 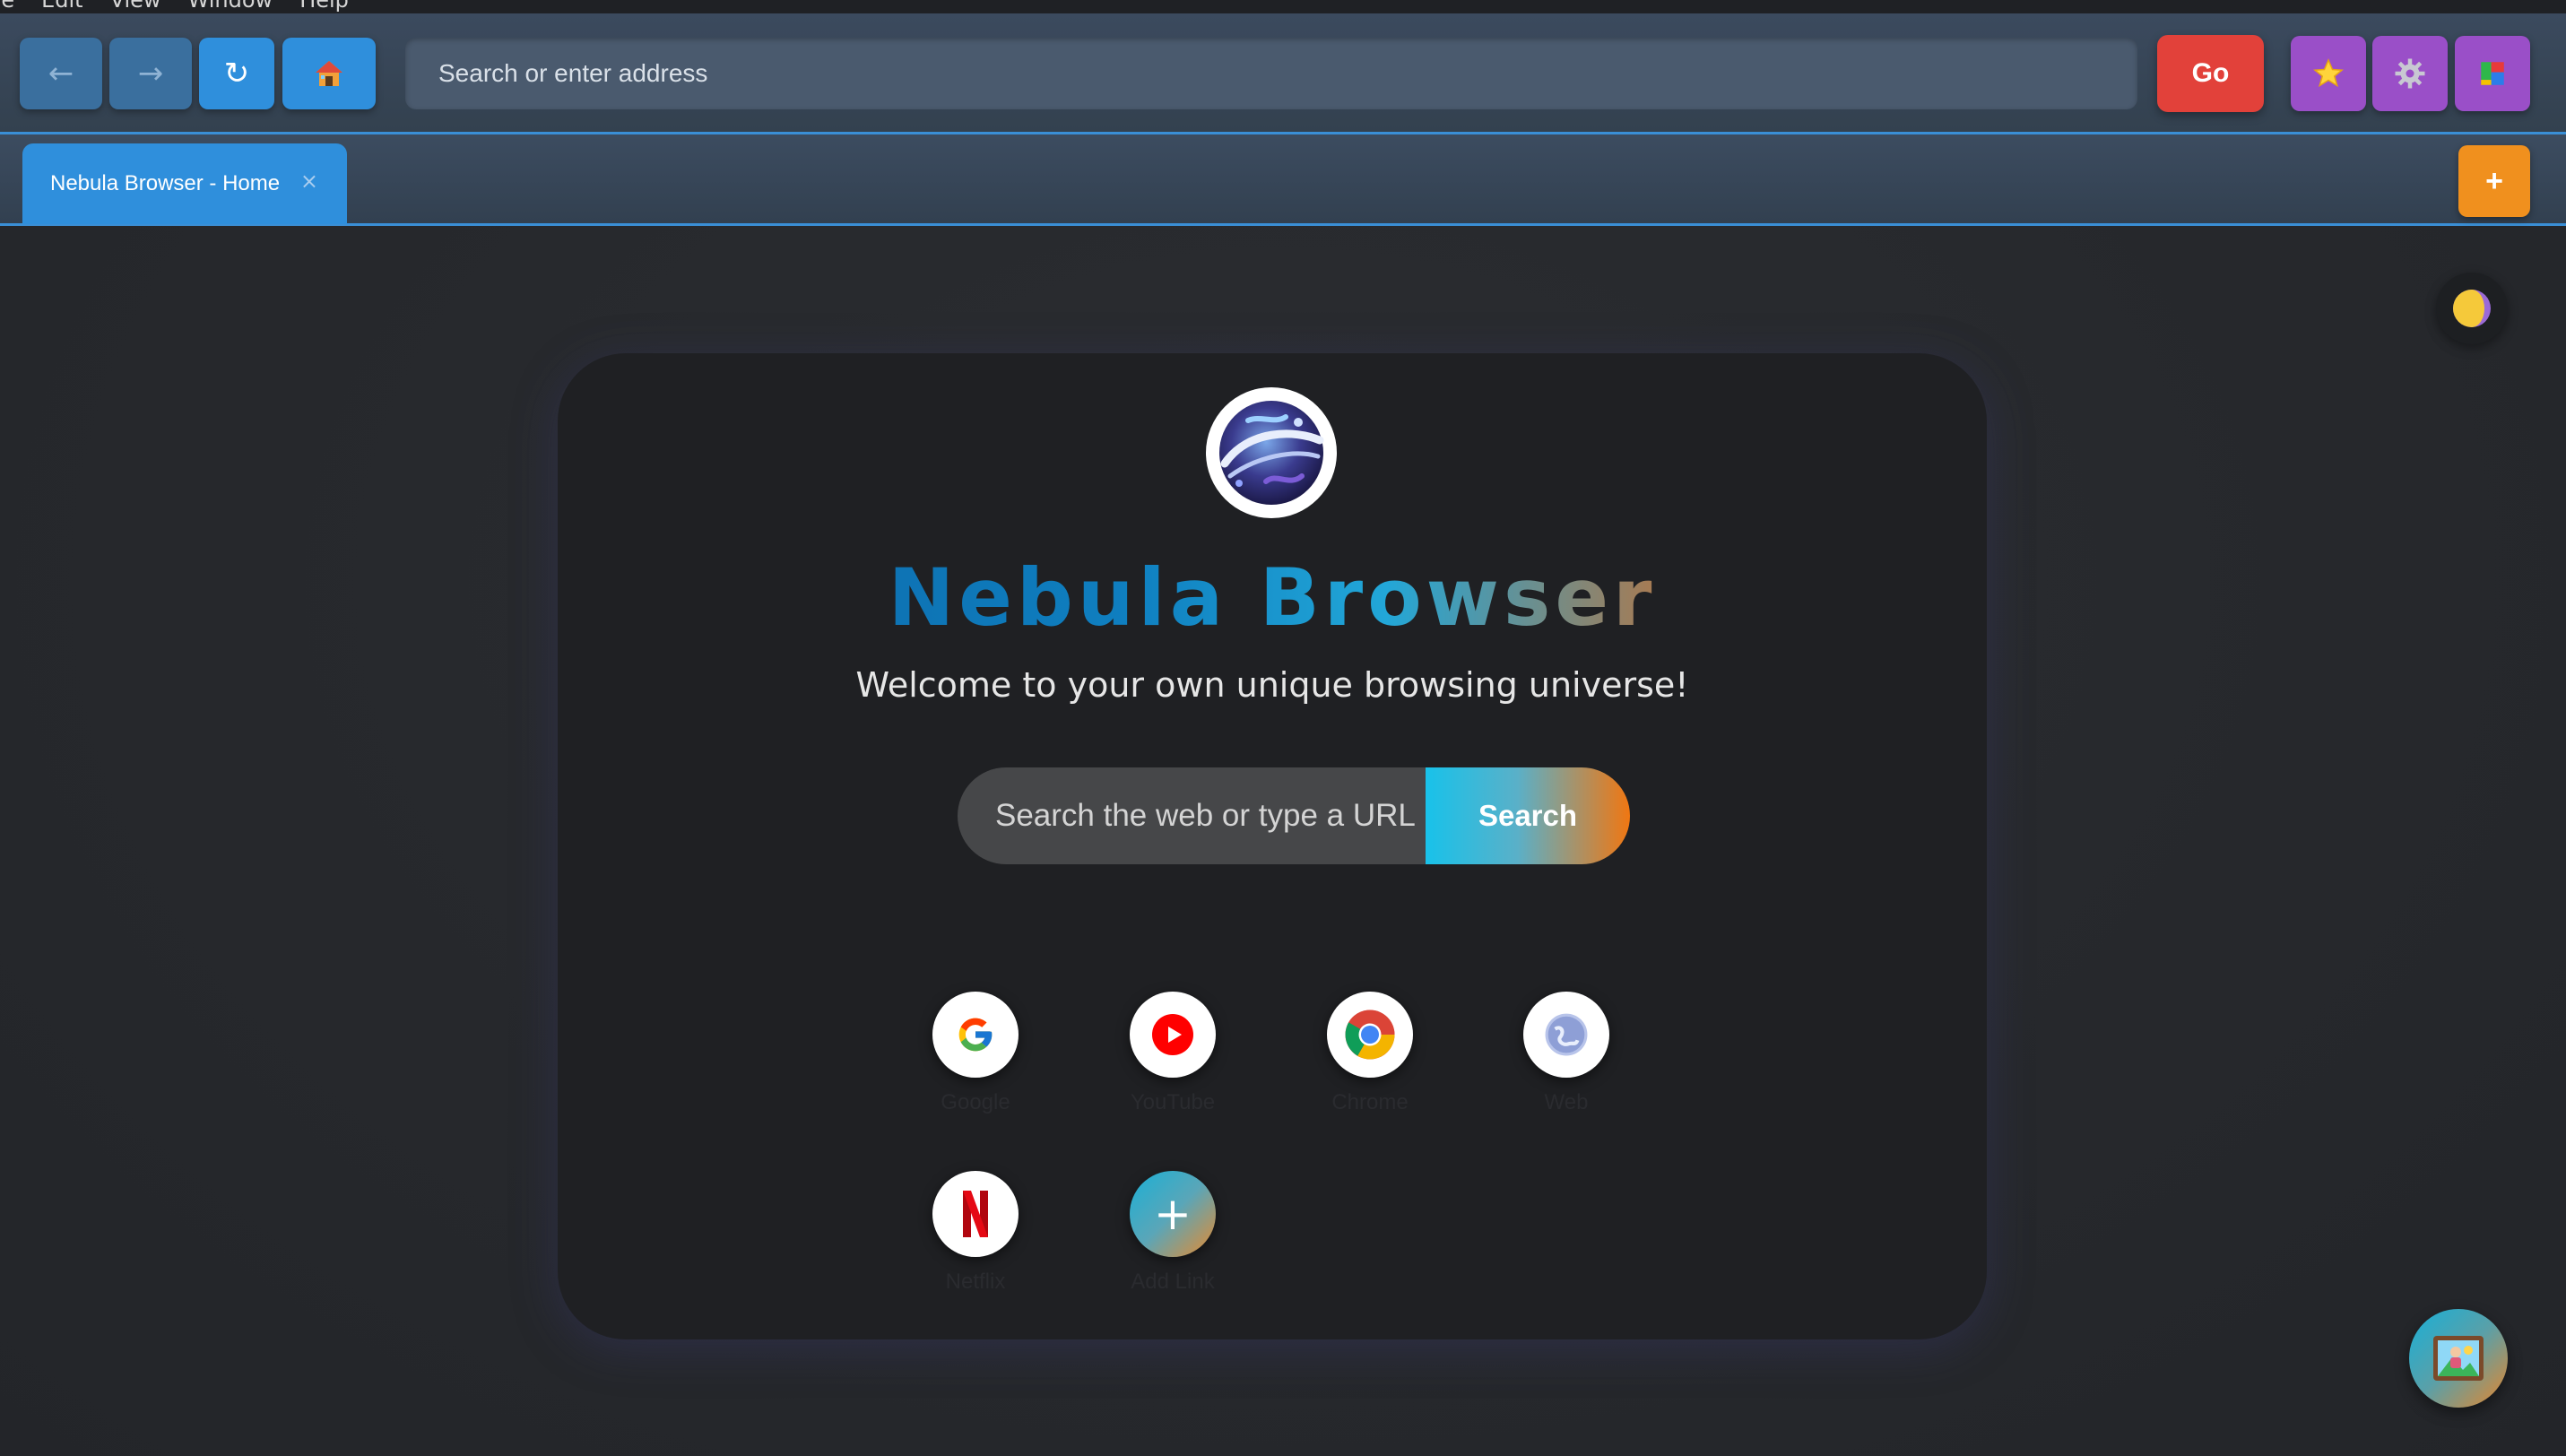 I want to click on reload-icon: ↻, so click(x=236, y=73).